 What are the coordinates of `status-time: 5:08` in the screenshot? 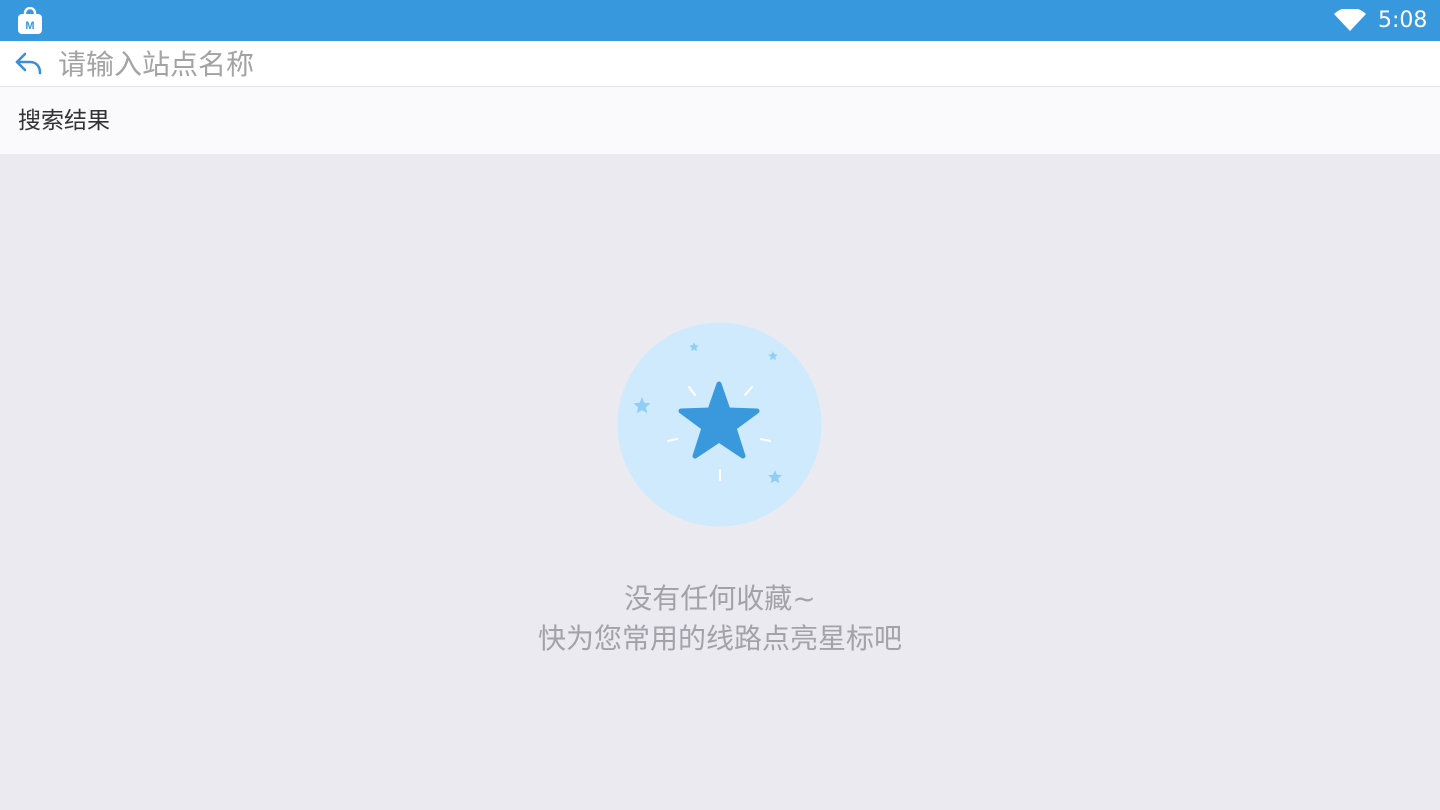 It's located at (1403, 20).